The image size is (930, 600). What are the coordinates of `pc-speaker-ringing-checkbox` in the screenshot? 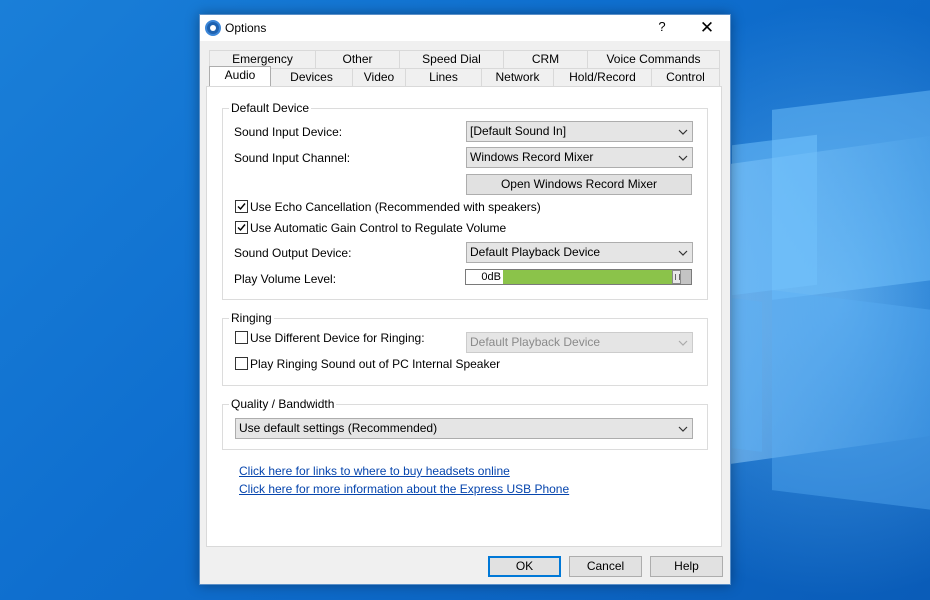 It's located at (241, 363).